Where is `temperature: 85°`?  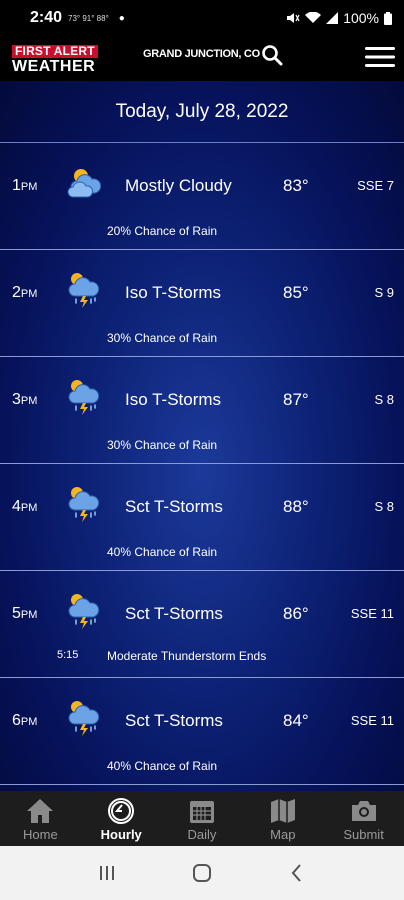
temperature: 85° is located at coordinates (296, 292).